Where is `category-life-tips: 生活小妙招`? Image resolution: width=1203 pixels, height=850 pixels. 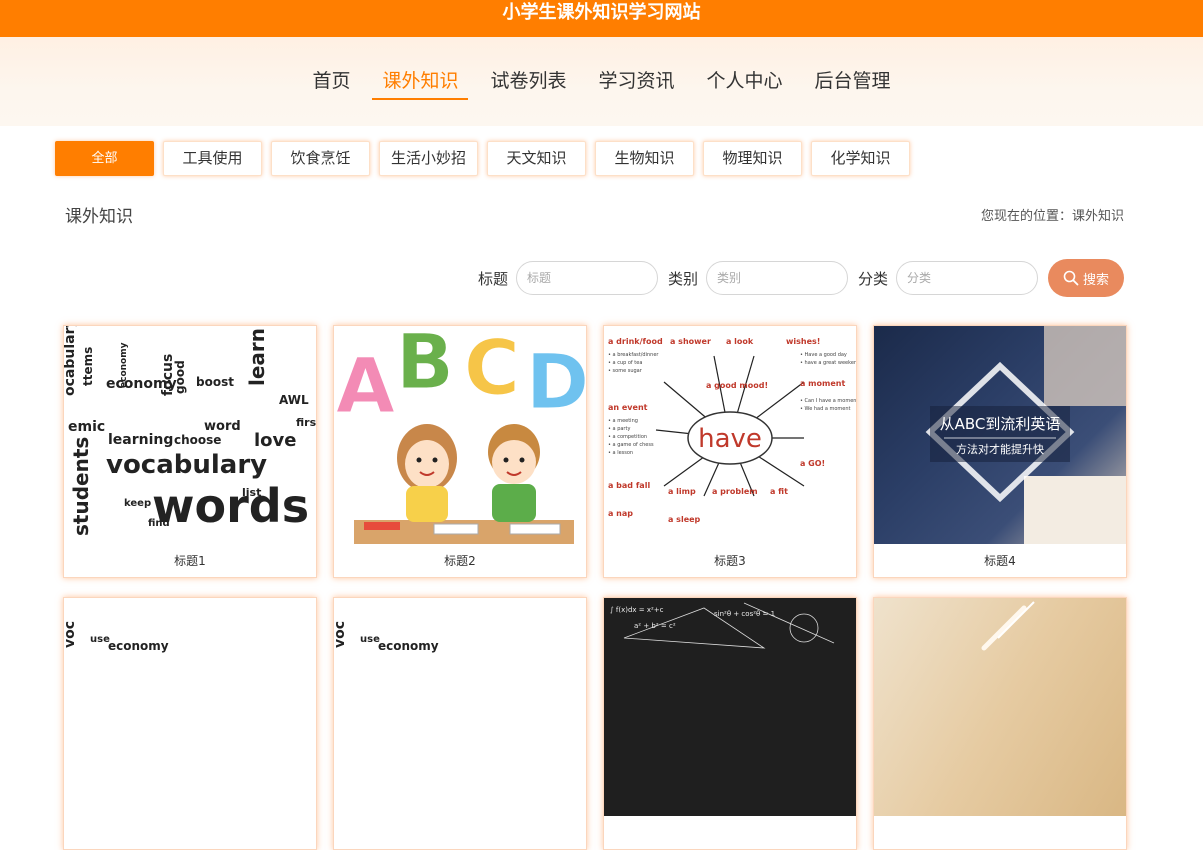 category-life-tips: 生活小妙招 is located at coordinates (428, 158).